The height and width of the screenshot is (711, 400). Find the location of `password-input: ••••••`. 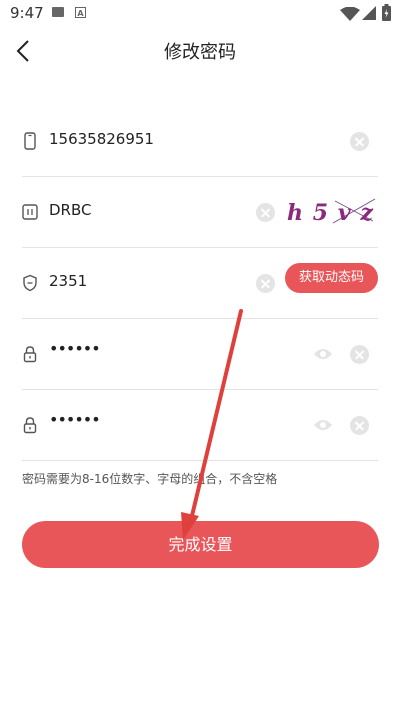

password-input: •••••• is located at coordinates (75, 348).